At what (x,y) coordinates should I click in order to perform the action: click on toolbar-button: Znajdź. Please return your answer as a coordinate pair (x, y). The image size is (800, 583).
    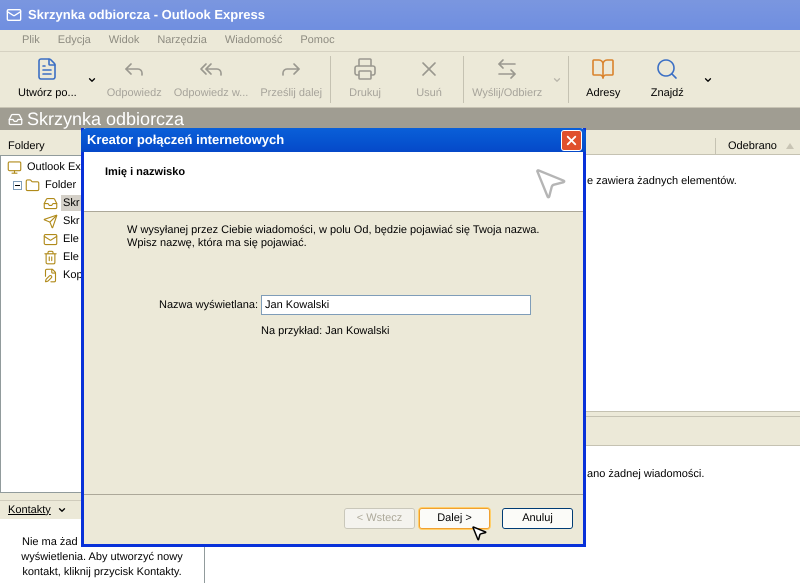
    Looking at the image, I should click on (667, 79).